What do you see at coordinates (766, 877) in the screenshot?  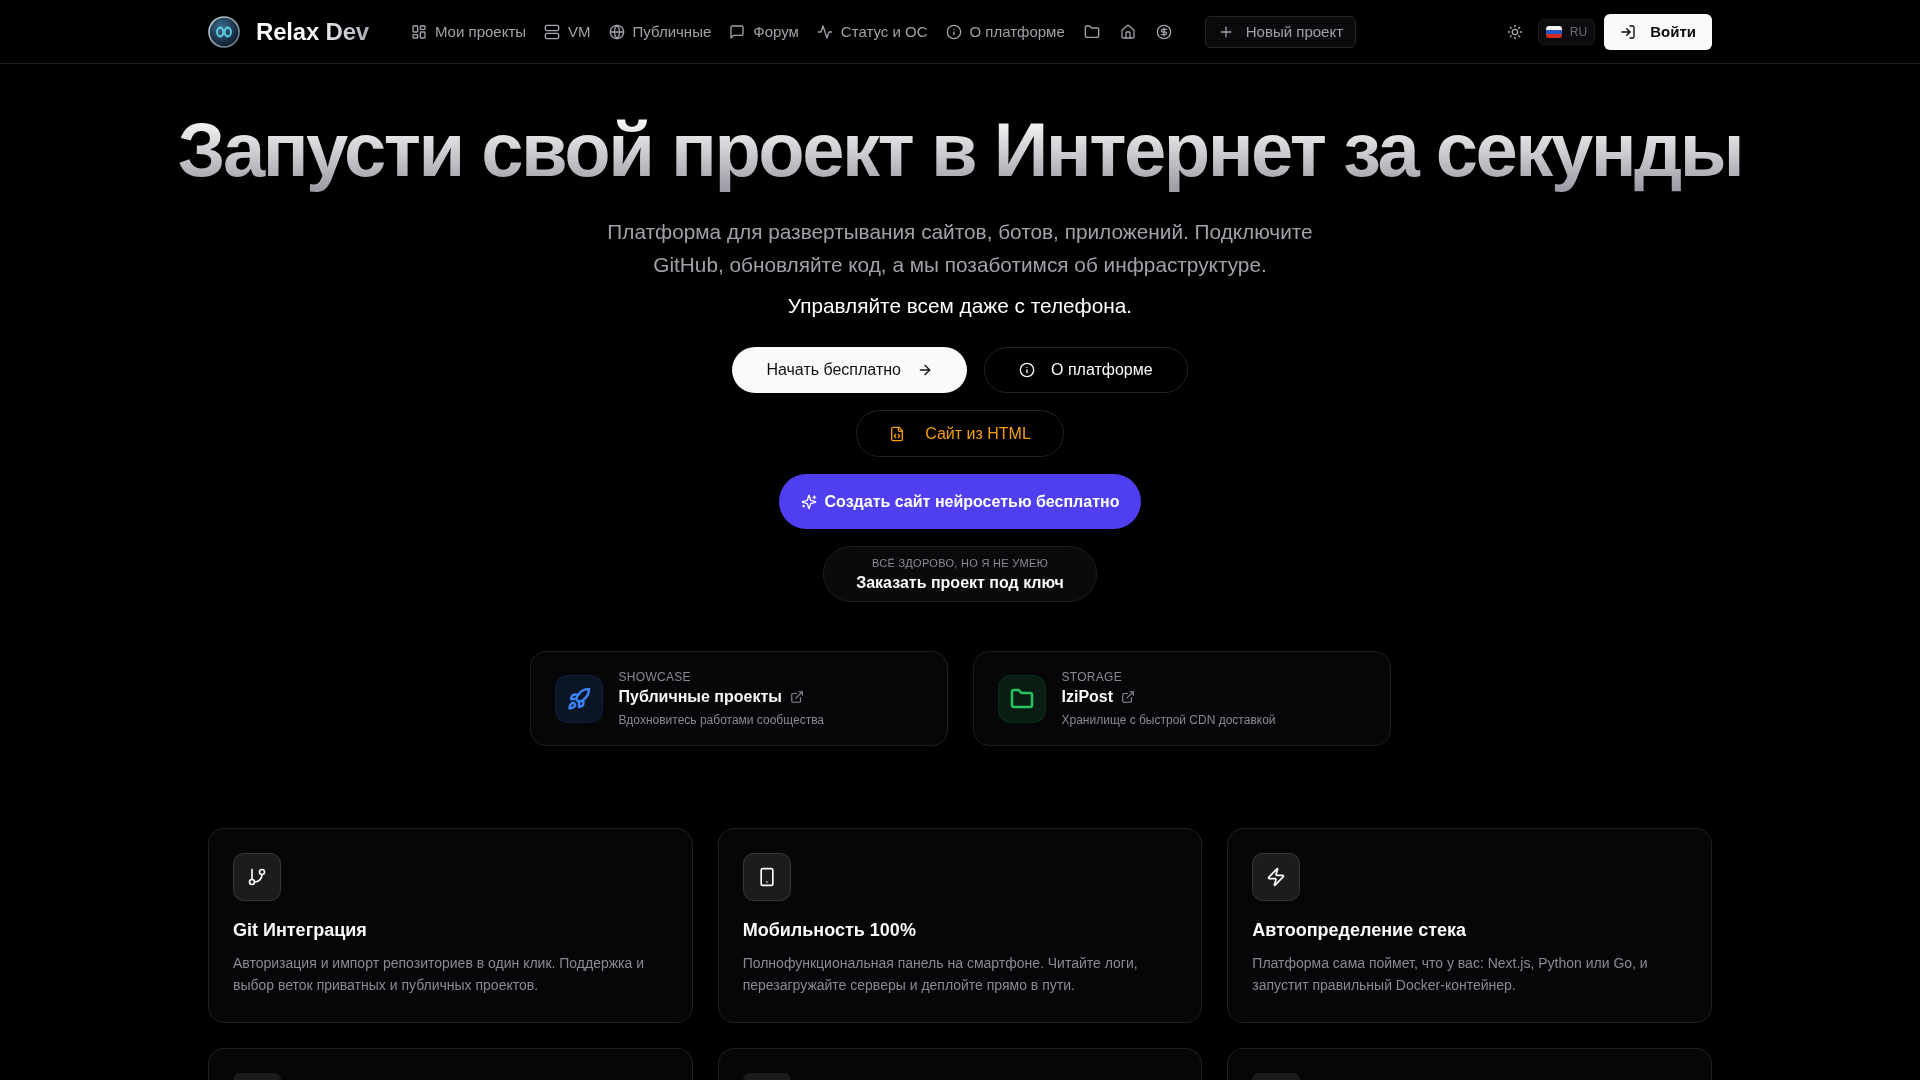 I see `phone-icon` at bounding box center [766, 877].